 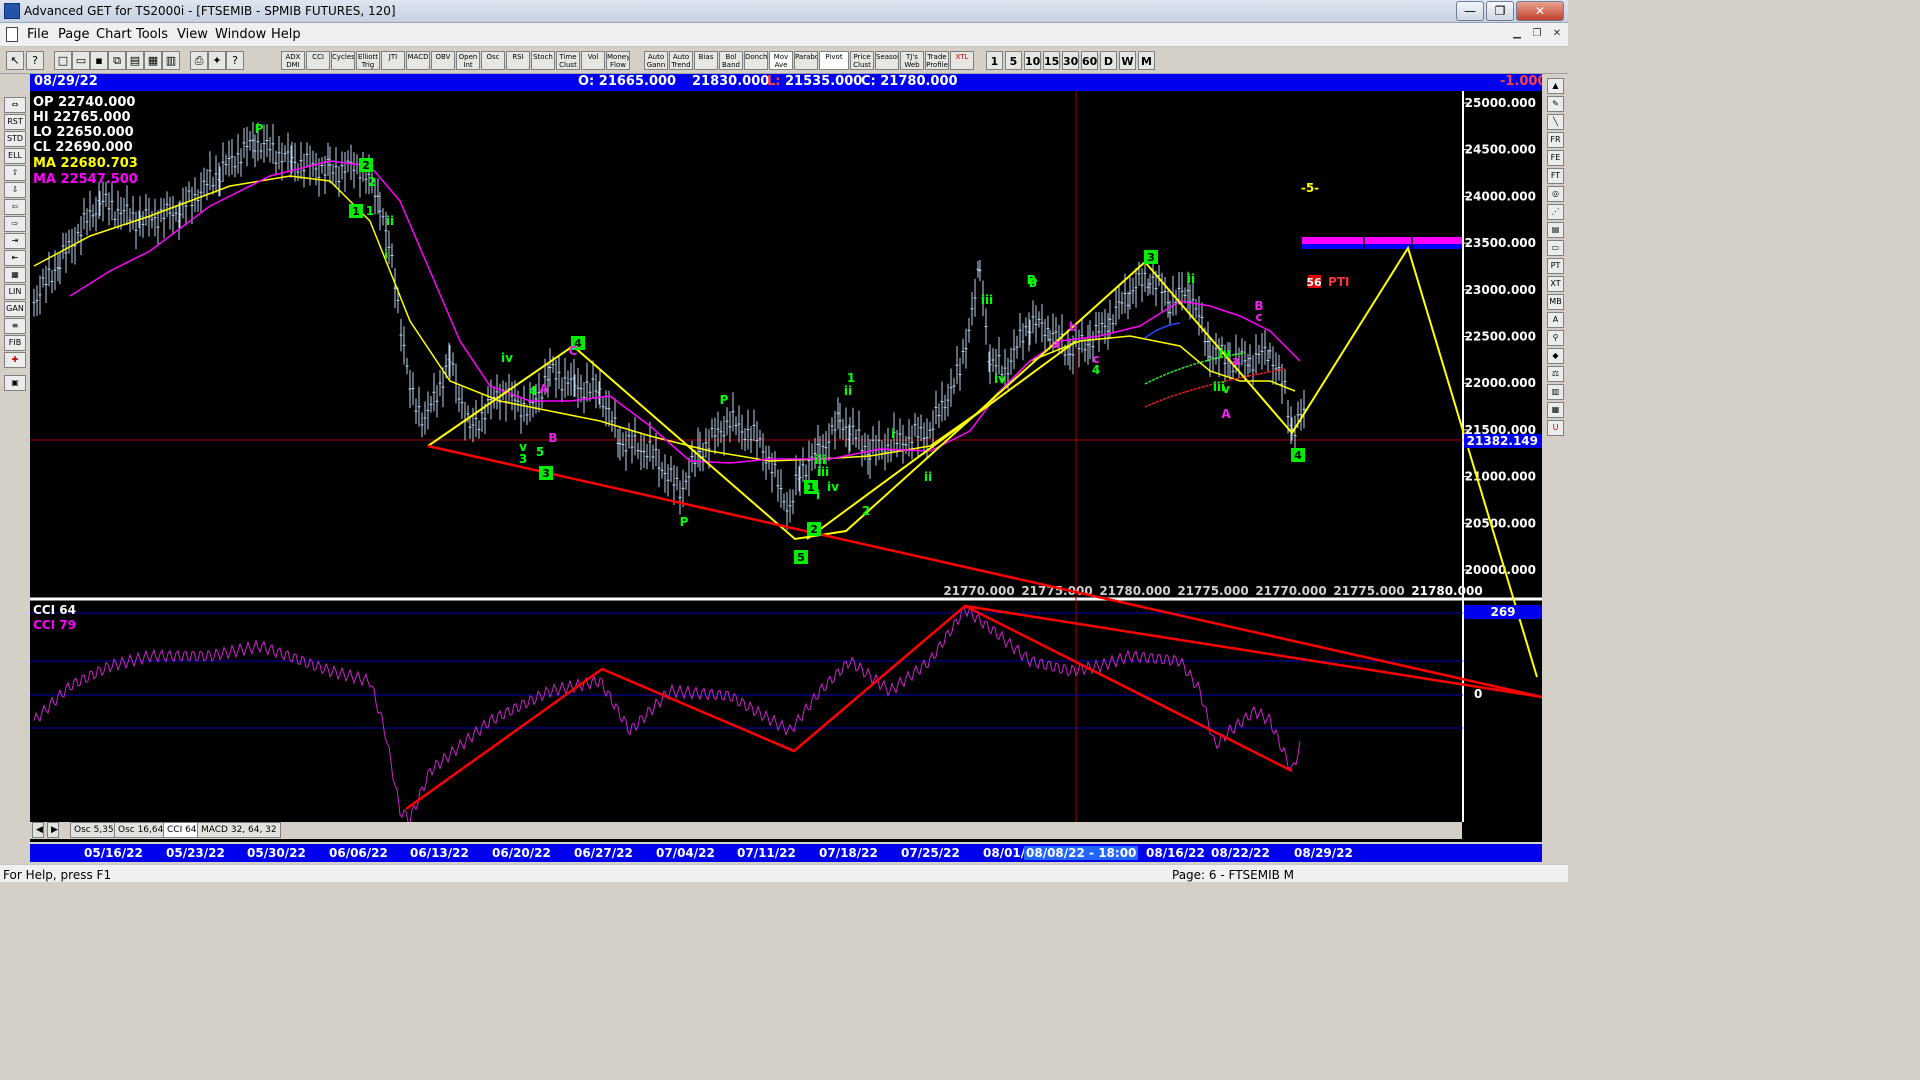 What do you see at coordinates (99, 60) in the screenshot?
I see `save-icon: ▪` at bounding box center [99, 60].